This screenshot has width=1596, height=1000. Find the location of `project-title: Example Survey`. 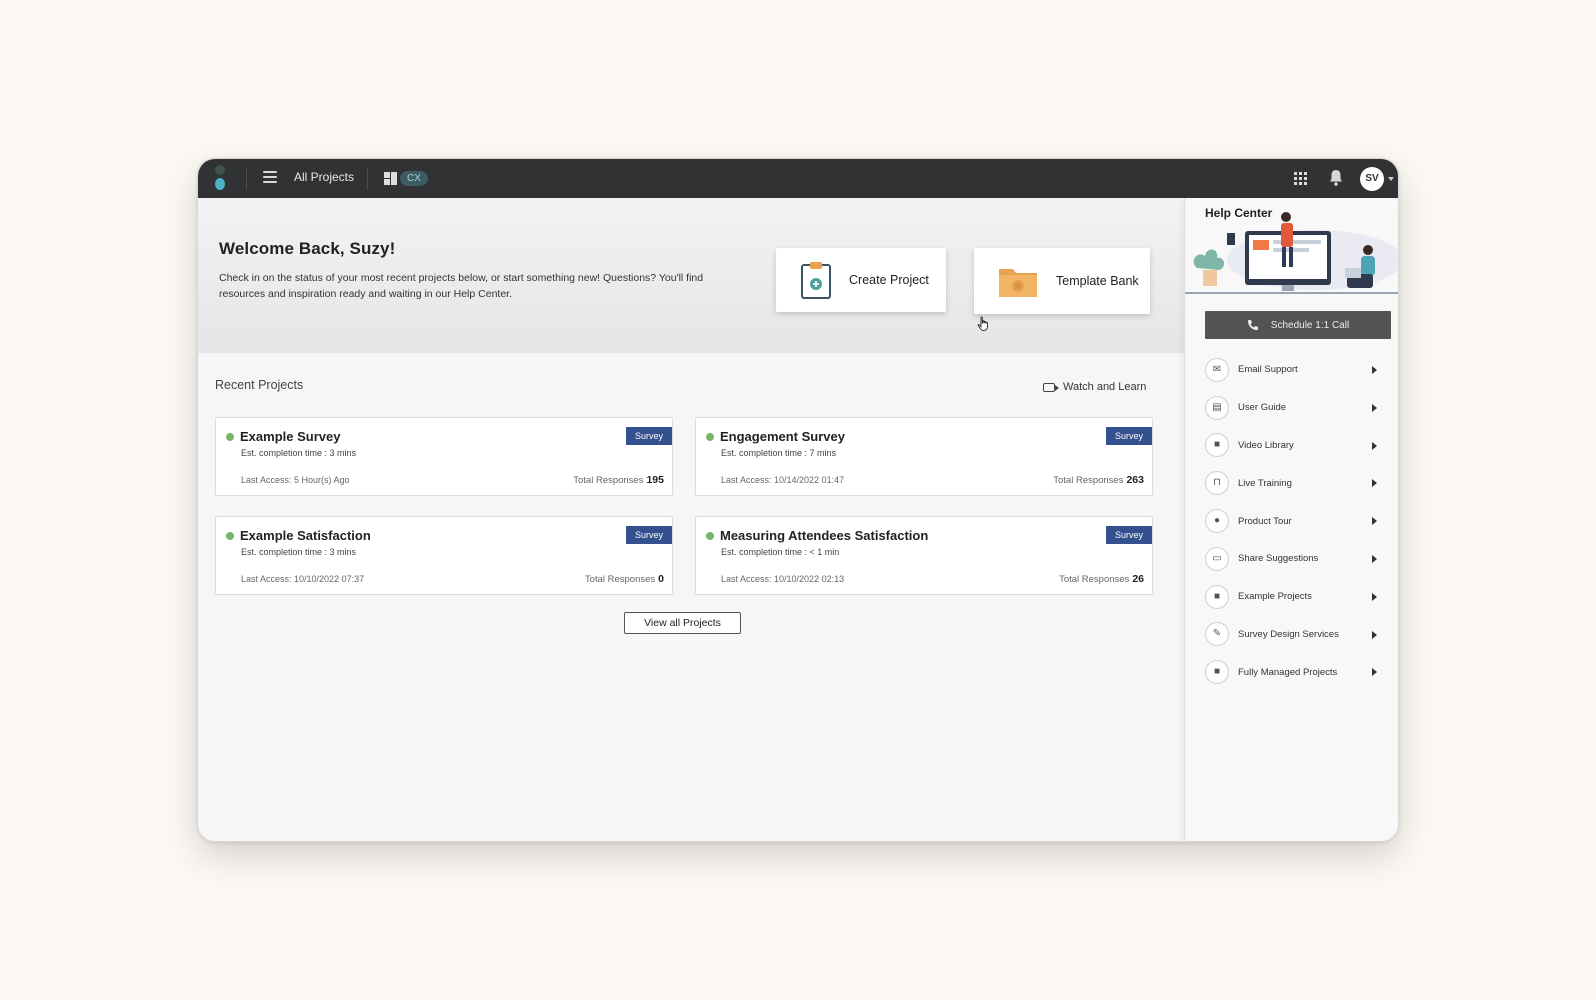

project-title: Example Survey is located at coordinates (290, 436).